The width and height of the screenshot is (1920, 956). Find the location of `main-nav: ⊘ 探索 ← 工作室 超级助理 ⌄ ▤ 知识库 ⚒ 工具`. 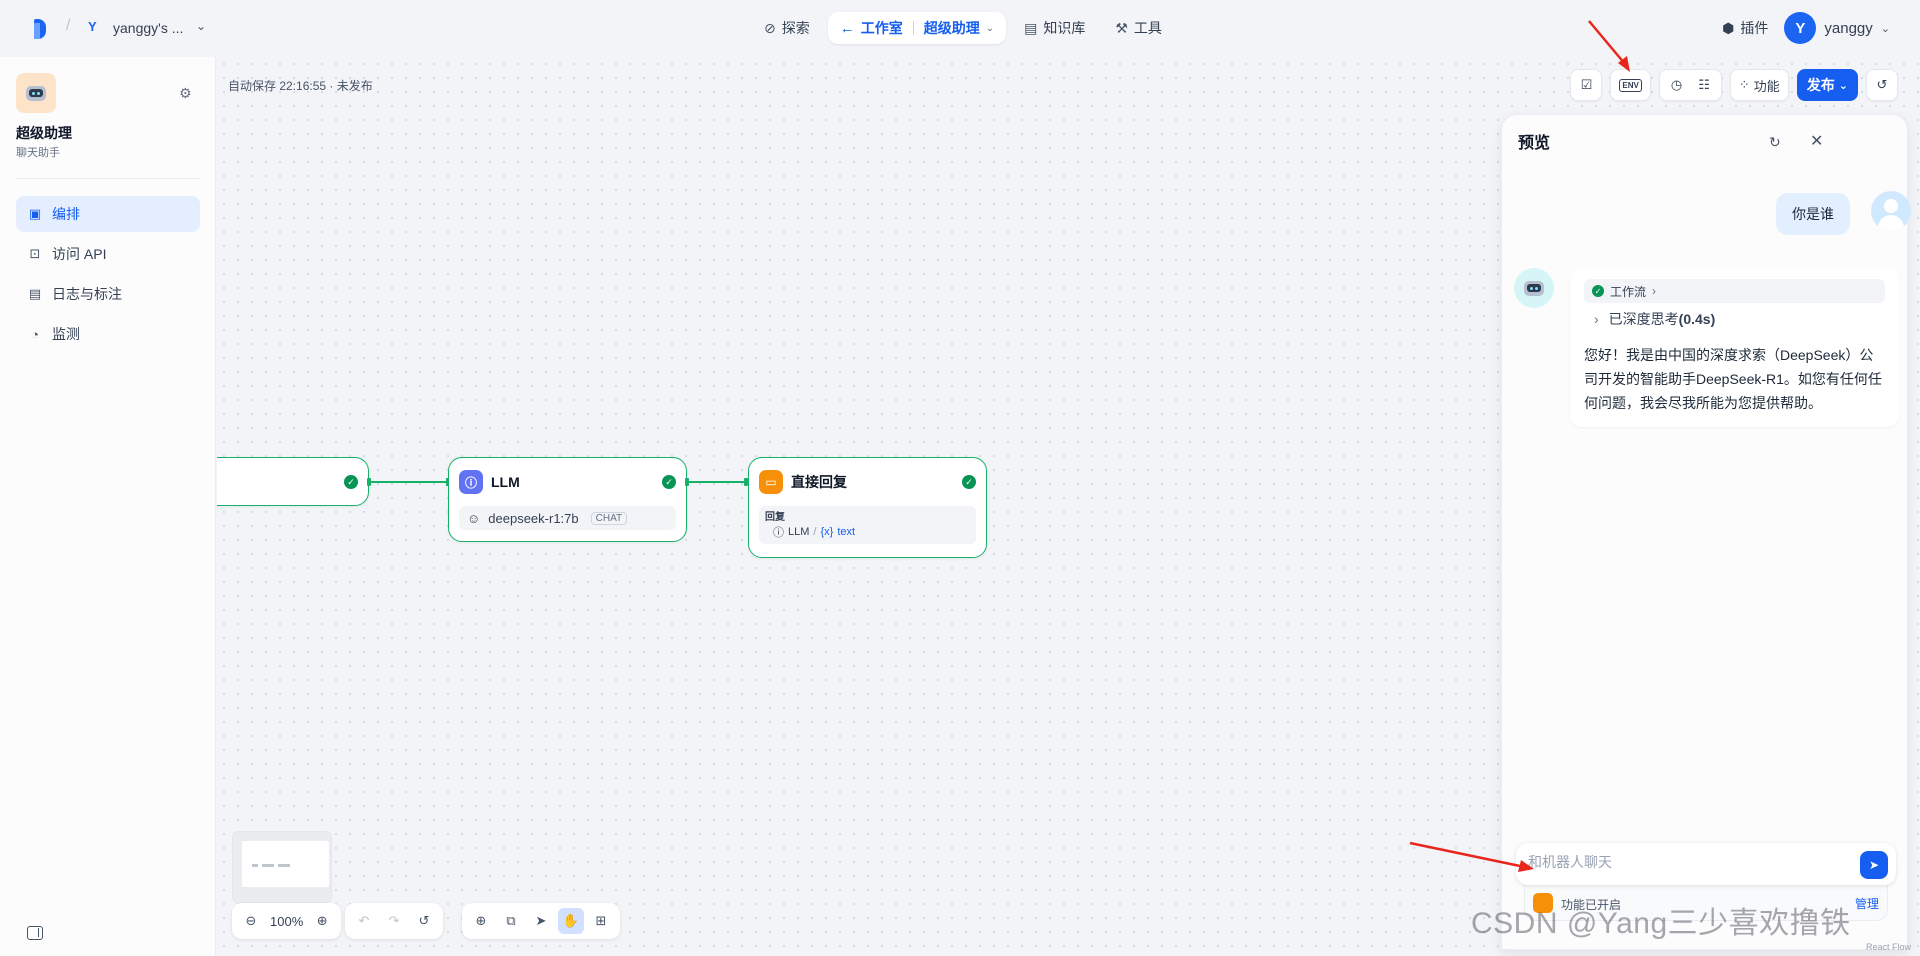

main-nav: ⊘ 探索 ← 工作室 超级助理 ⌄ ▤ 知识库 ⚒ 工具 is located at coordinates (963, 28).